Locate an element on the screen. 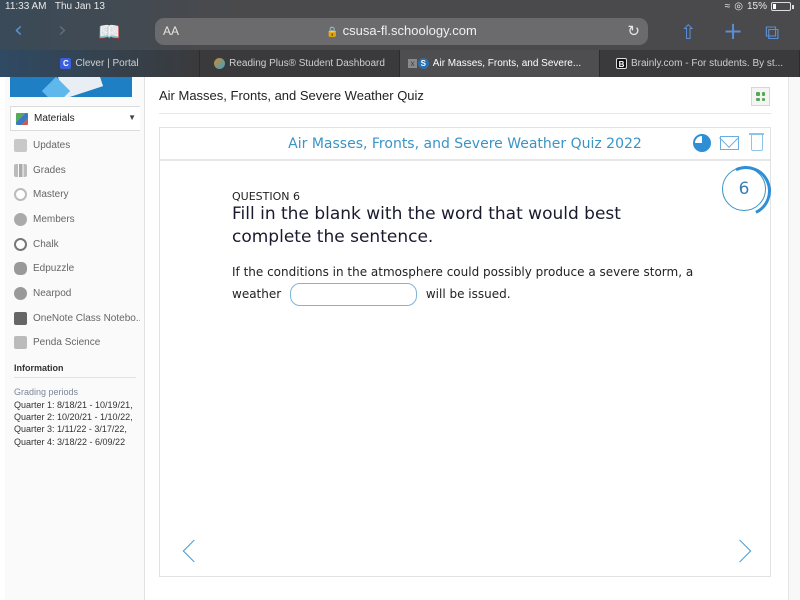 The width and height of the screenshot is (800, 600). battery-percent: 15% is located at coordinates (756, 6).